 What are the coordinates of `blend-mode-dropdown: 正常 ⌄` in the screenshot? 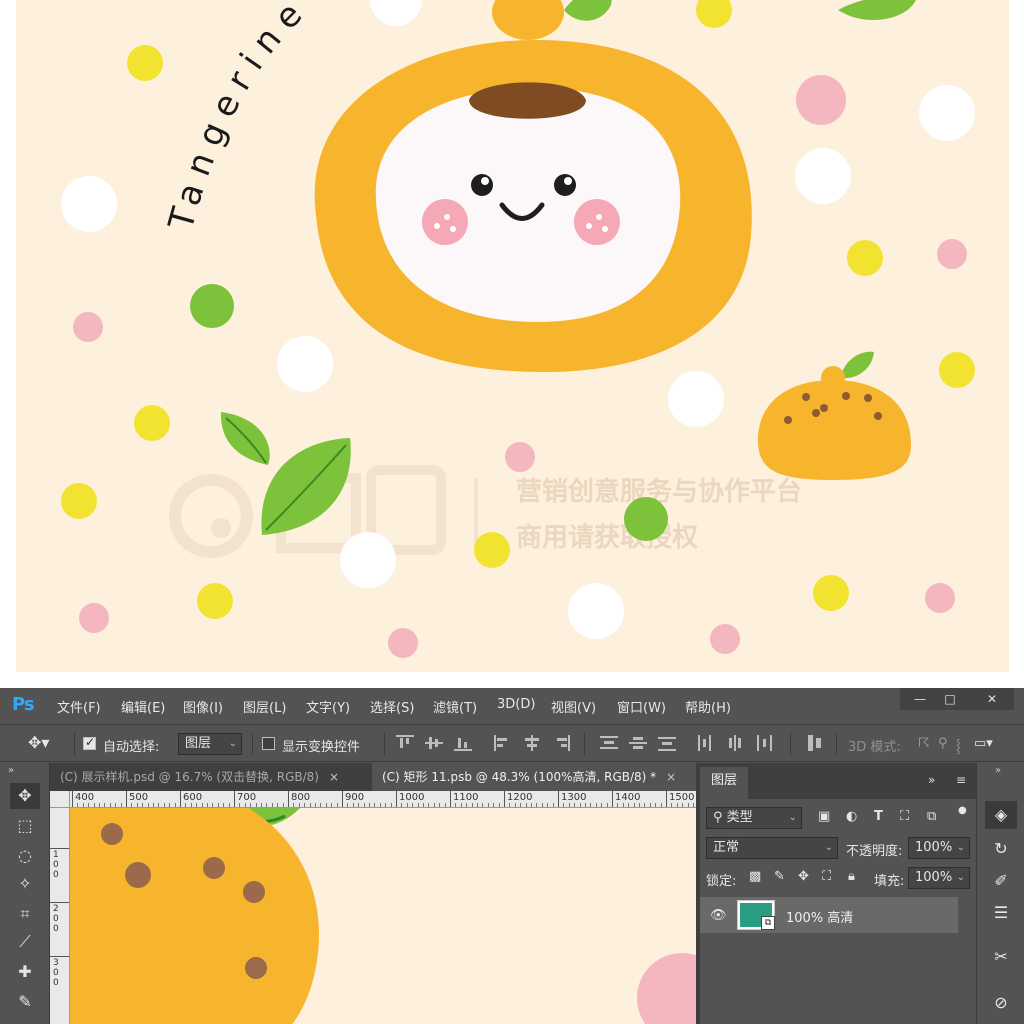 It's located at (772, 848).